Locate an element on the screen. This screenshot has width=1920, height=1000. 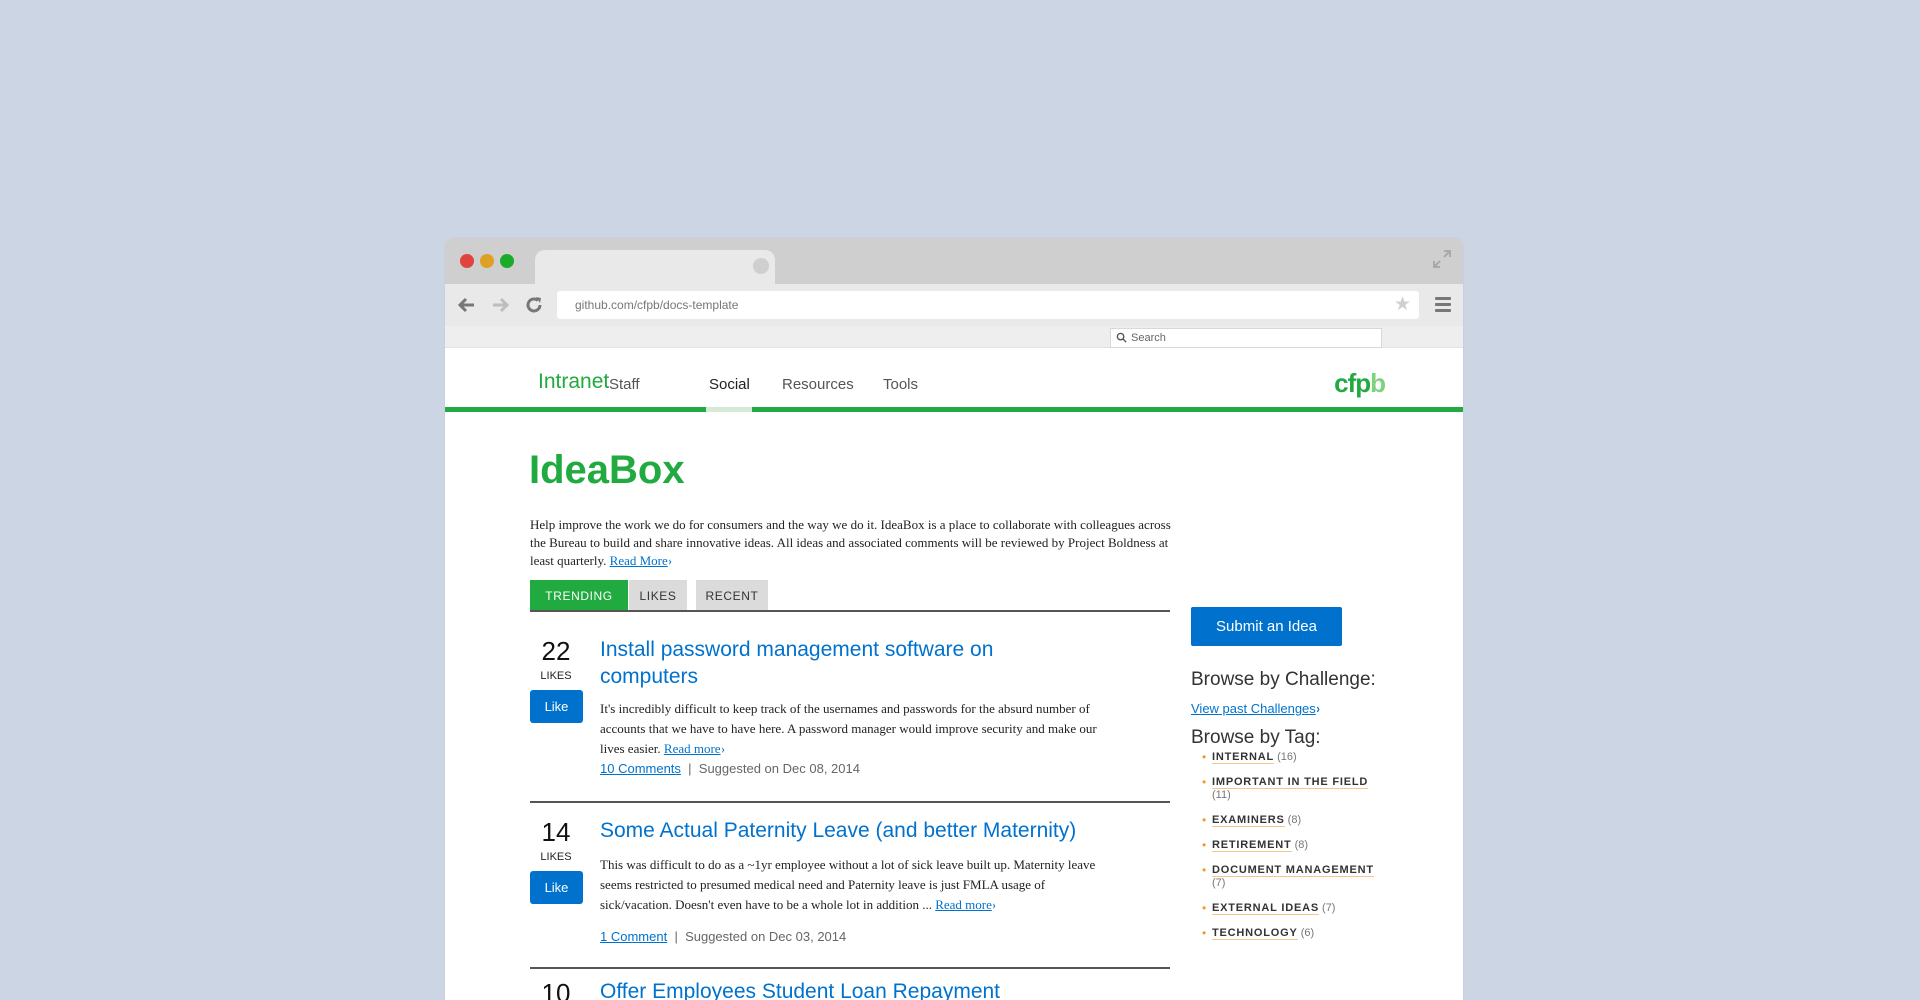
forward-arrow-icon is located at coordinates (501, 305).